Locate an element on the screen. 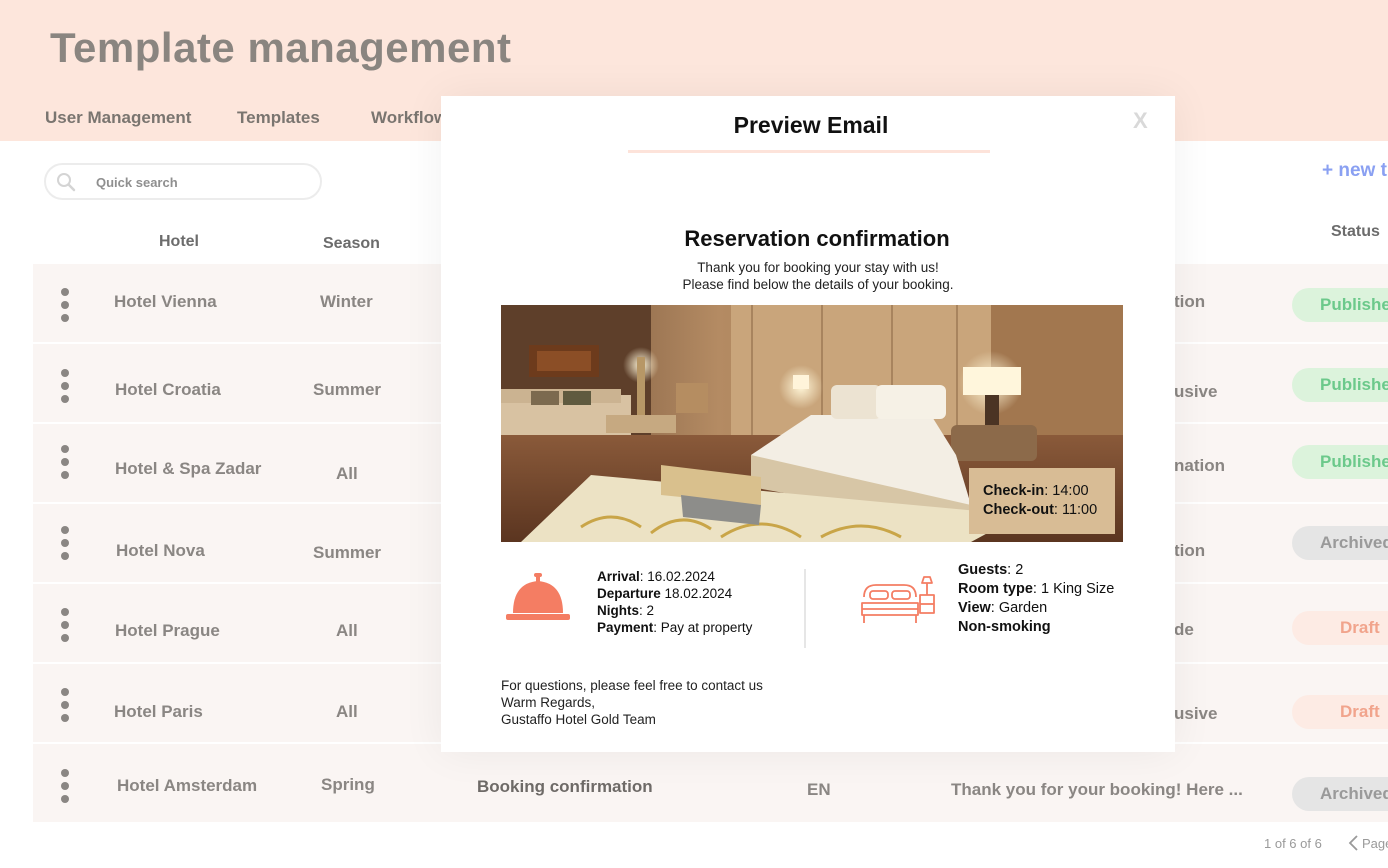 The width and height of the screenshot is (1388, 868). payment-label: Payment is located at coordinates (625, 627).